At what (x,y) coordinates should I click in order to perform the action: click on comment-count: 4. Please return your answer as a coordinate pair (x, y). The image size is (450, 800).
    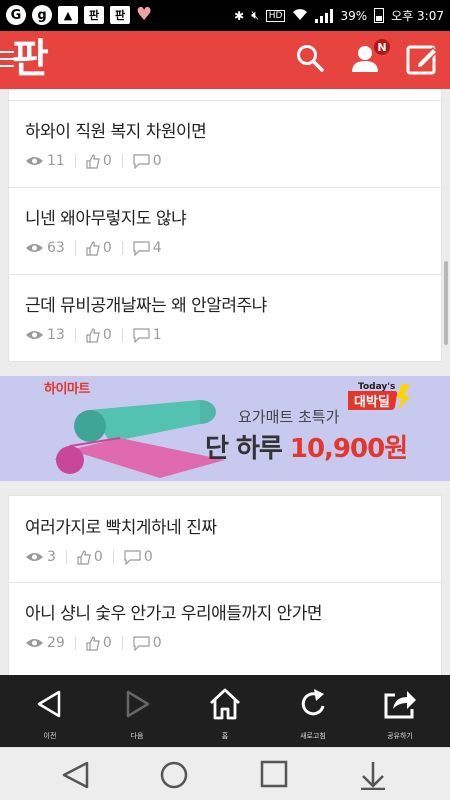
    Looking at the image, I should click on (147, 248).